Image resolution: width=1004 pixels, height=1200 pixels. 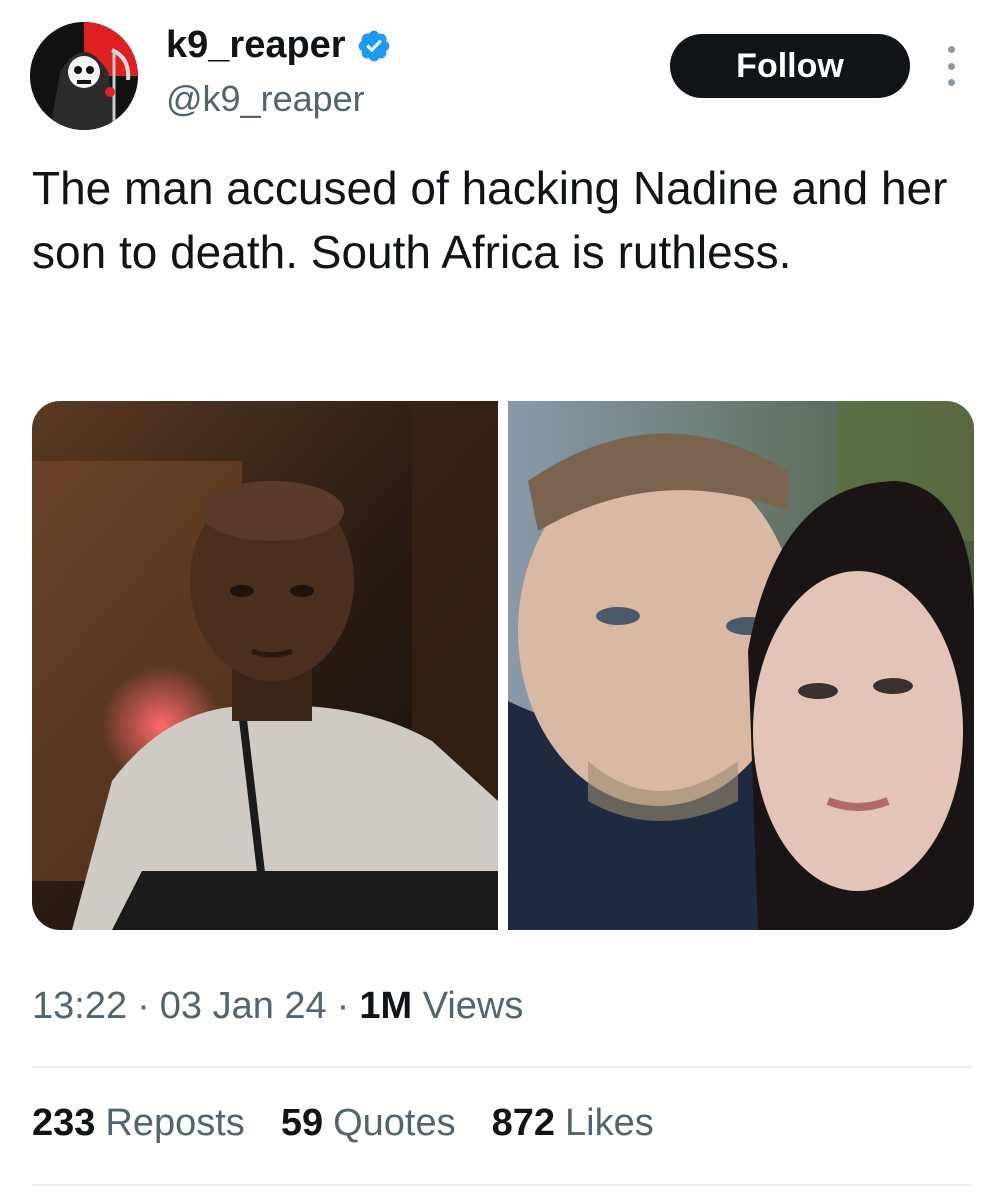 What do you see at coordinates (302, 1123) in the screenshot?
I see `quotes-count: 59` at bounding box center [302, 1123].